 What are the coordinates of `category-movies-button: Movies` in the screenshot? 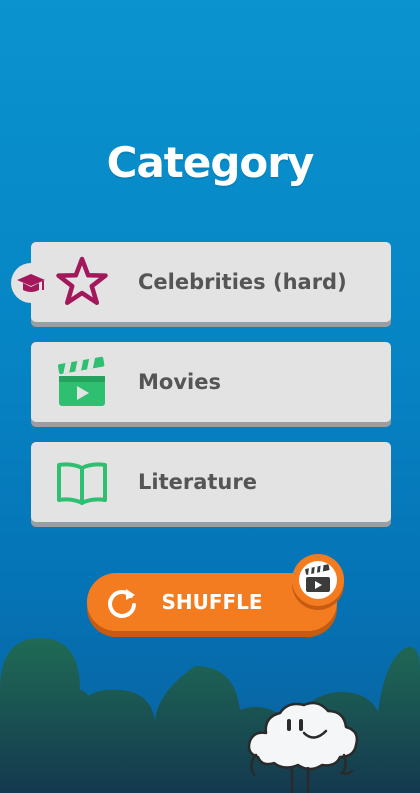 It's located at (211, 382).